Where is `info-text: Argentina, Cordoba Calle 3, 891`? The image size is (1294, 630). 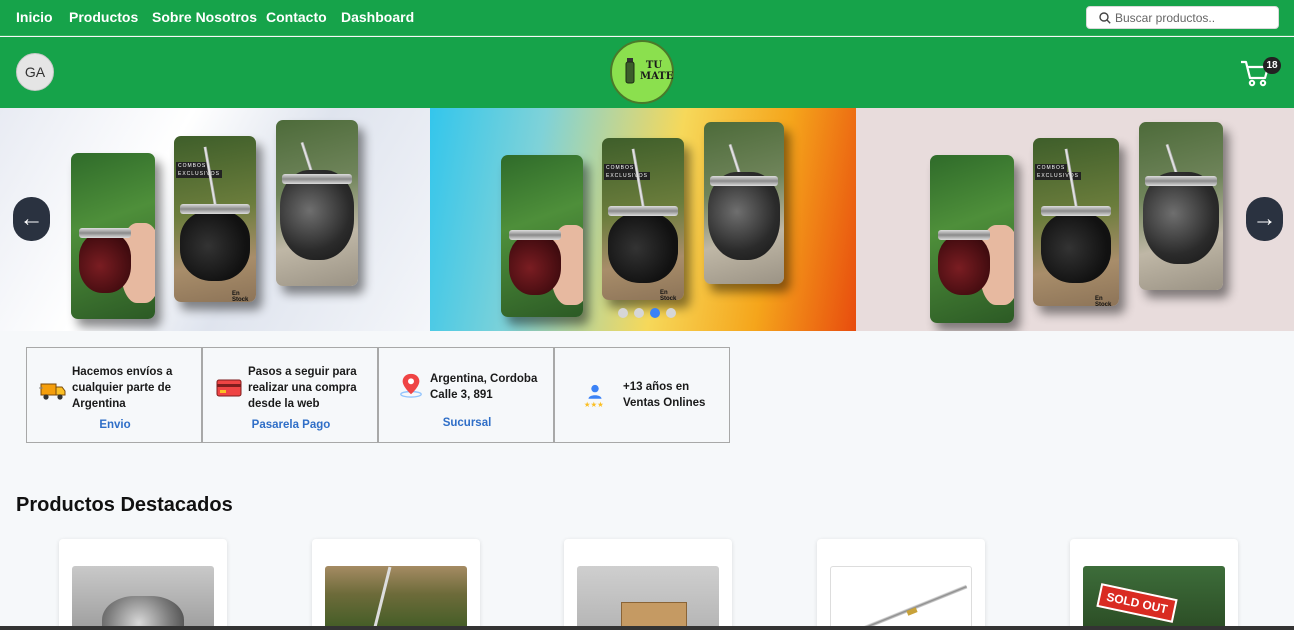
info-text: Argentina, Cordoba Calle 3, 891 is located at coordinates (484, 387).